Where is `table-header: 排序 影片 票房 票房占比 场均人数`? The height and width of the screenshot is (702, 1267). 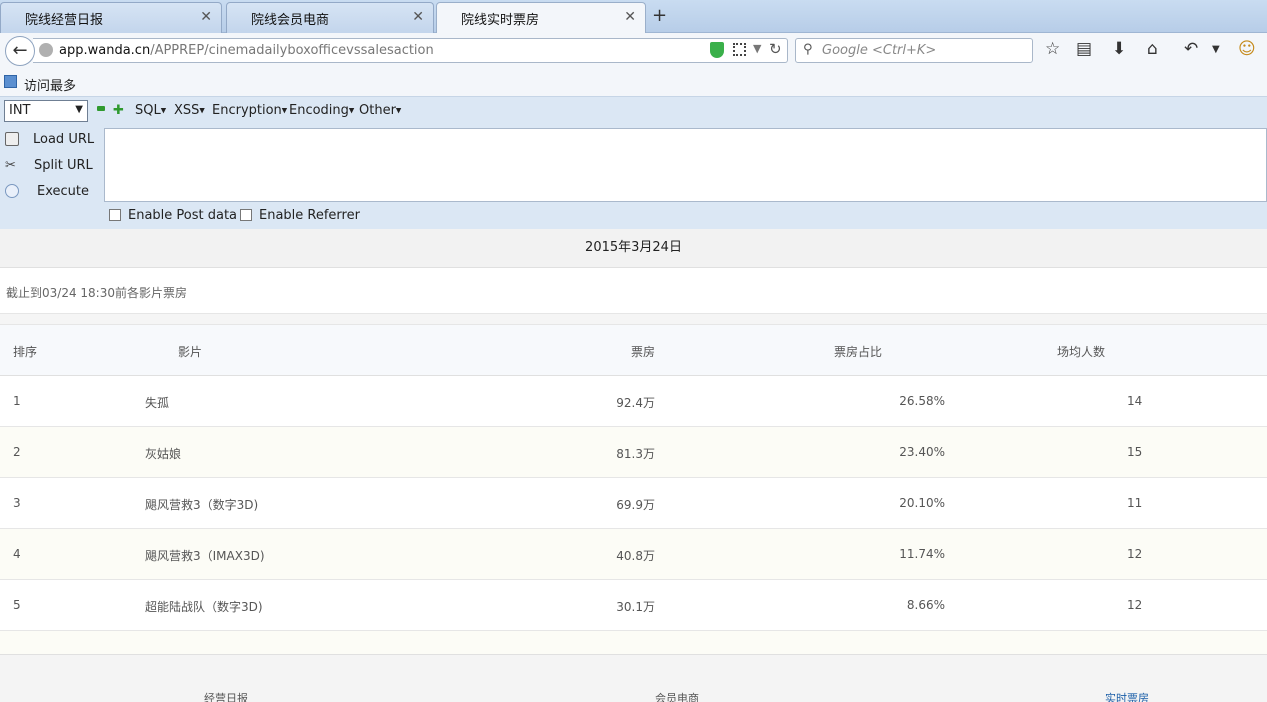
table-header: 排序 影片 票房 票房占比 场均人数 is located at coordinates (633, 350).